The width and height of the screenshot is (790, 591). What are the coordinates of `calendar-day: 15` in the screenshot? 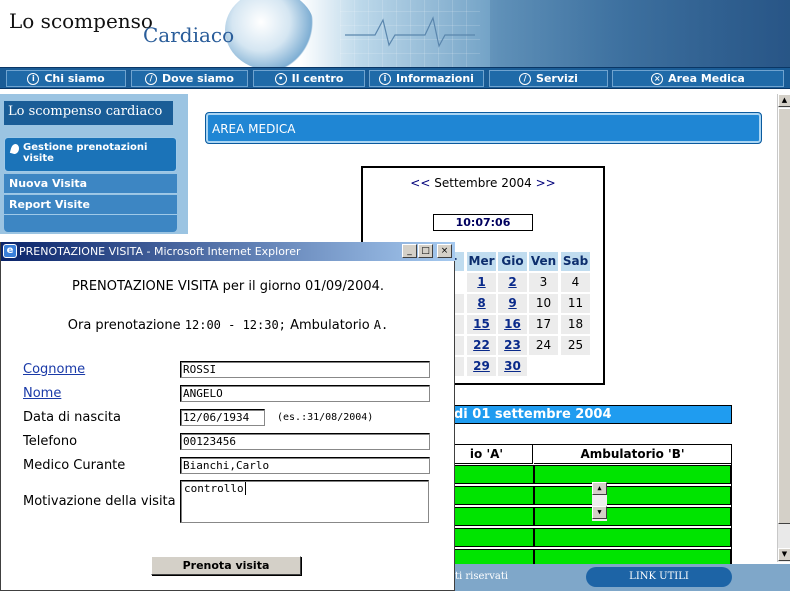 It's located at (481, 324).